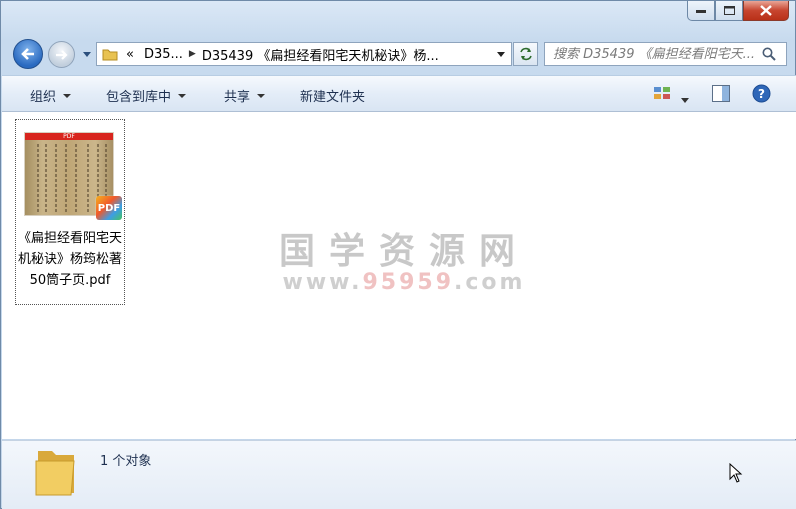 Image resolution: width=796 pixels, height=509 pixels. Describe the element at coordinates (399, 93) in the screenshot. I see `command-bar: 组织 包含到库中 共享 新建文件夹 ?` at that location.